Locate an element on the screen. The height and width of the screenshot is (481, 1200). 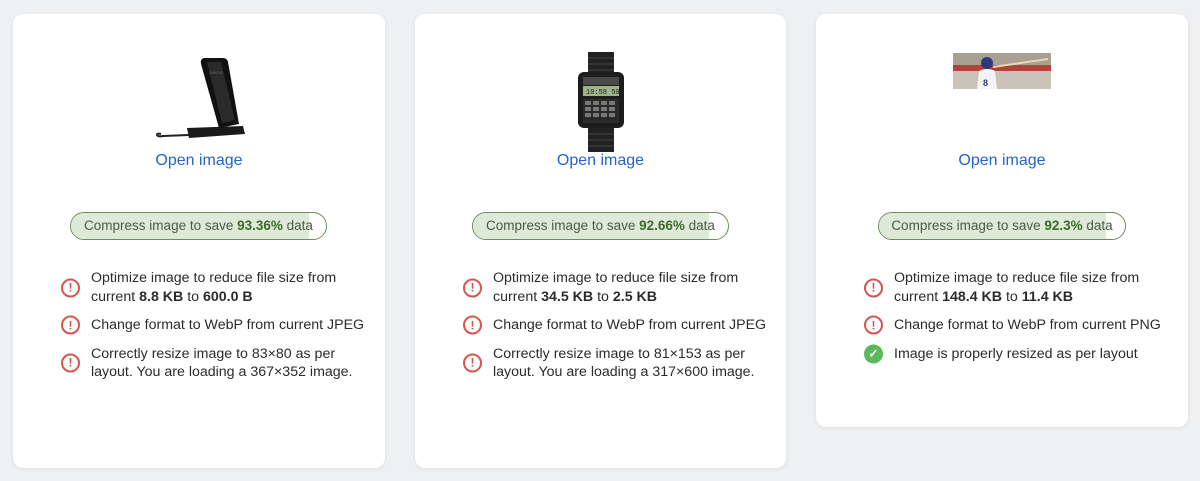
svg-text: ANKER is located at coordinates (216, 72).